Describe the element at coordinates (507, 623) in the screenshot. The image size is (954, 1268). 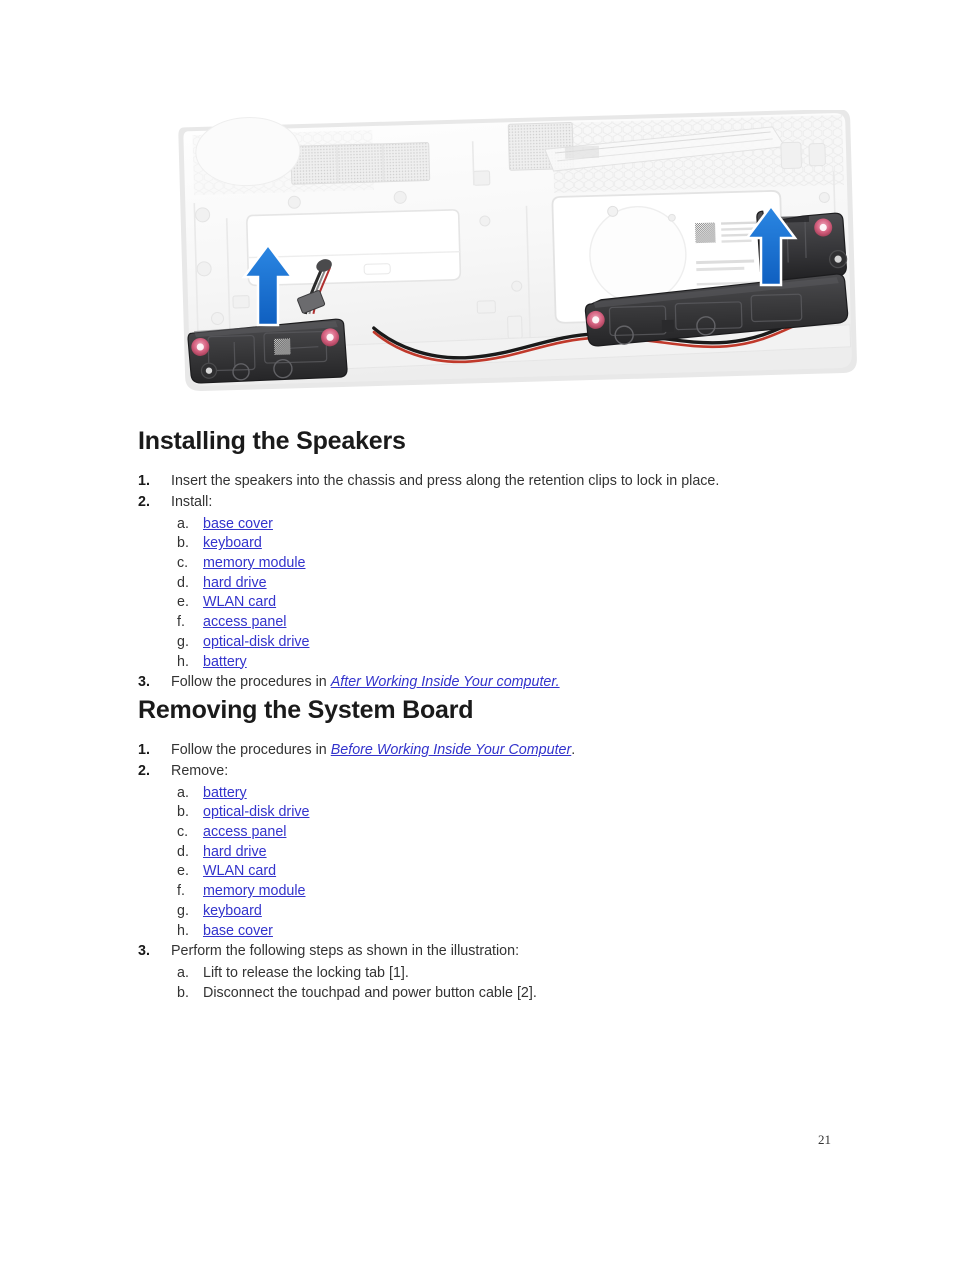
I see `list-item: f. access panel` at that location.